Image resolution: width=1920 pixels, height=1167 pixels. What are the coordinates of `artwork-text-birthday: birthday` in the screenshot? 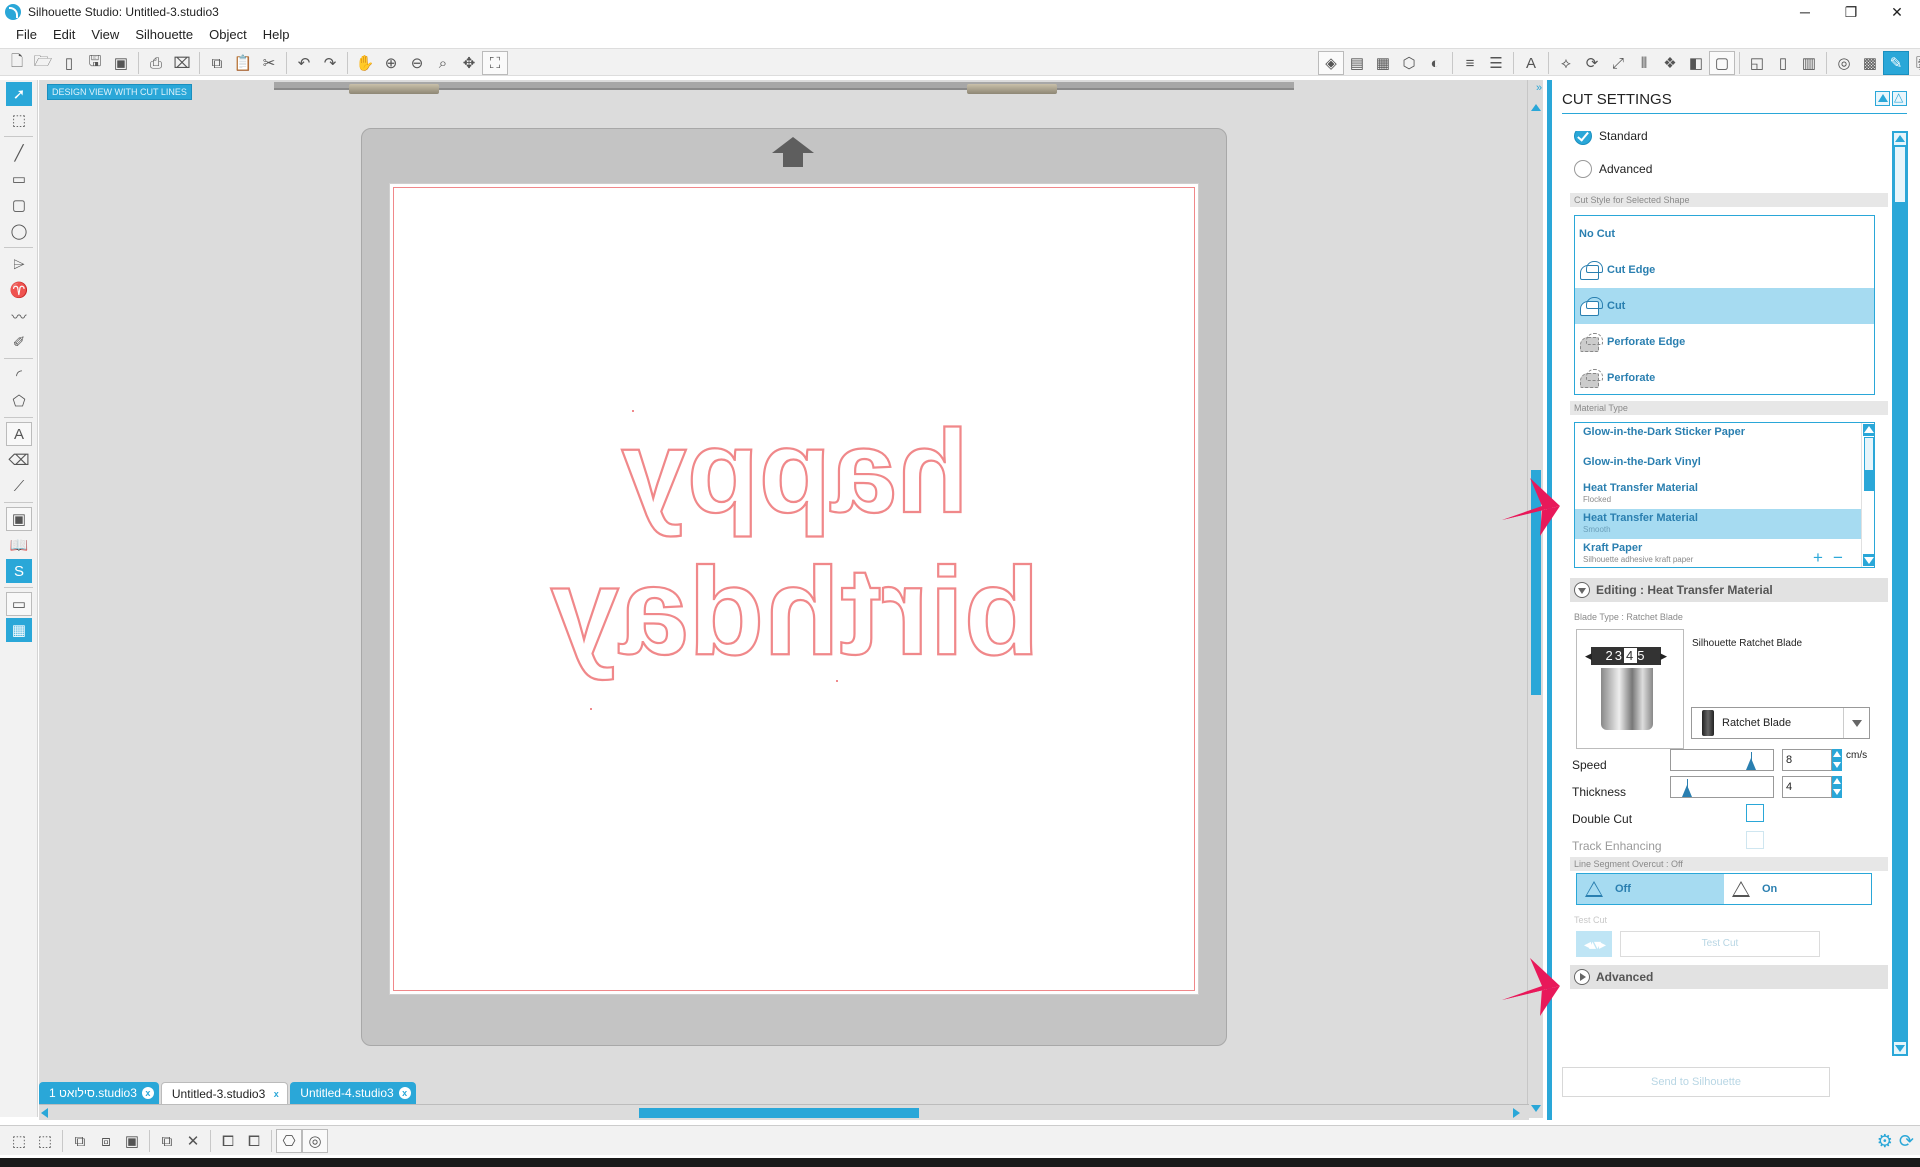 It's located at (794, 612).